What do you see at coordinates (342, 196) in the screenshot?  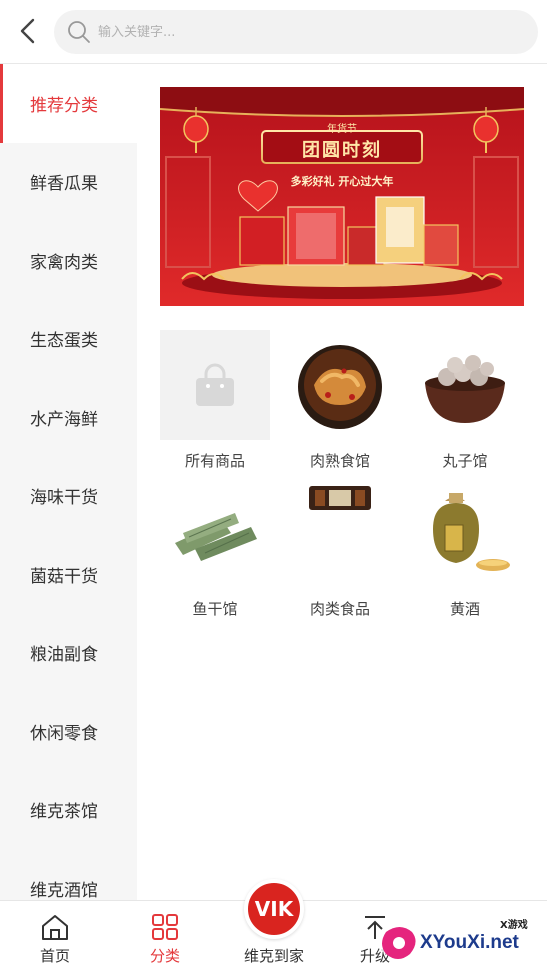 I see `promo-banner: 年货节 团圆时刻 多彩好礼 开心过大年` at bounding box center [342, 196].